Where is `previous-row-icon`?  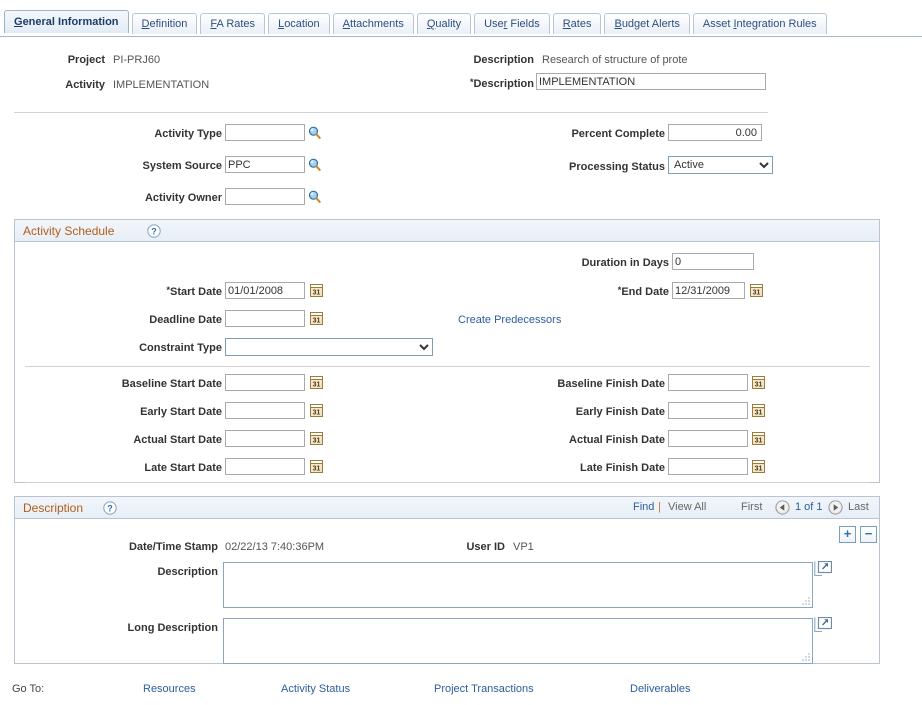 previous-row-icon is located at coordinates (782, 507).